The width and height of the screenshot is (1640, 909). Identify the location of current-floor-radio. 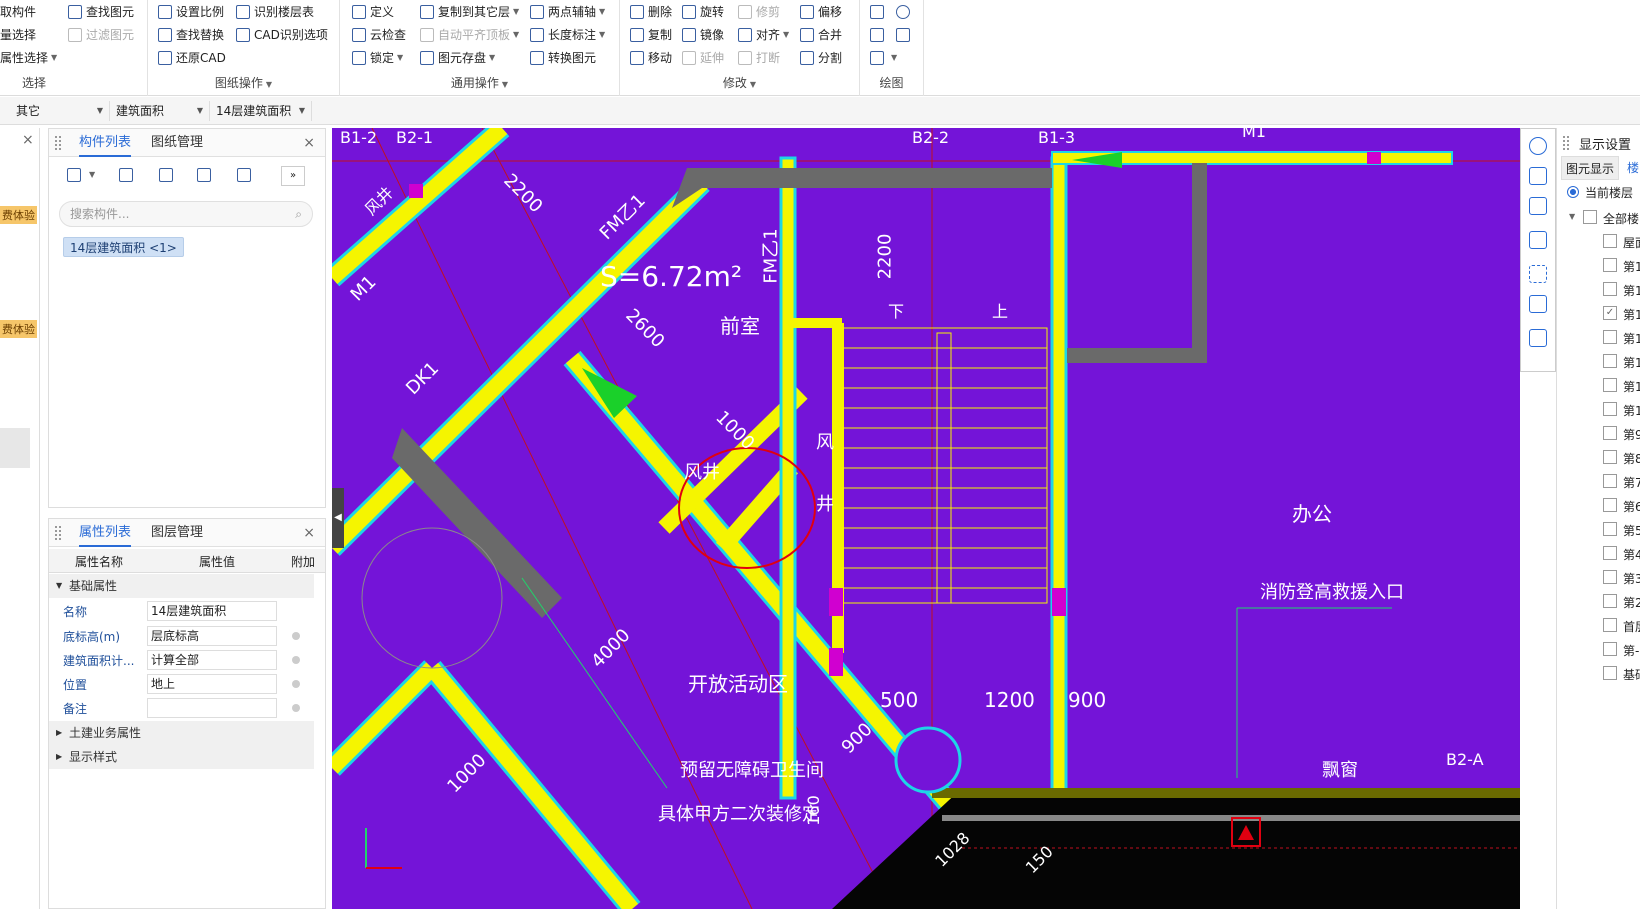
(1573, 192).